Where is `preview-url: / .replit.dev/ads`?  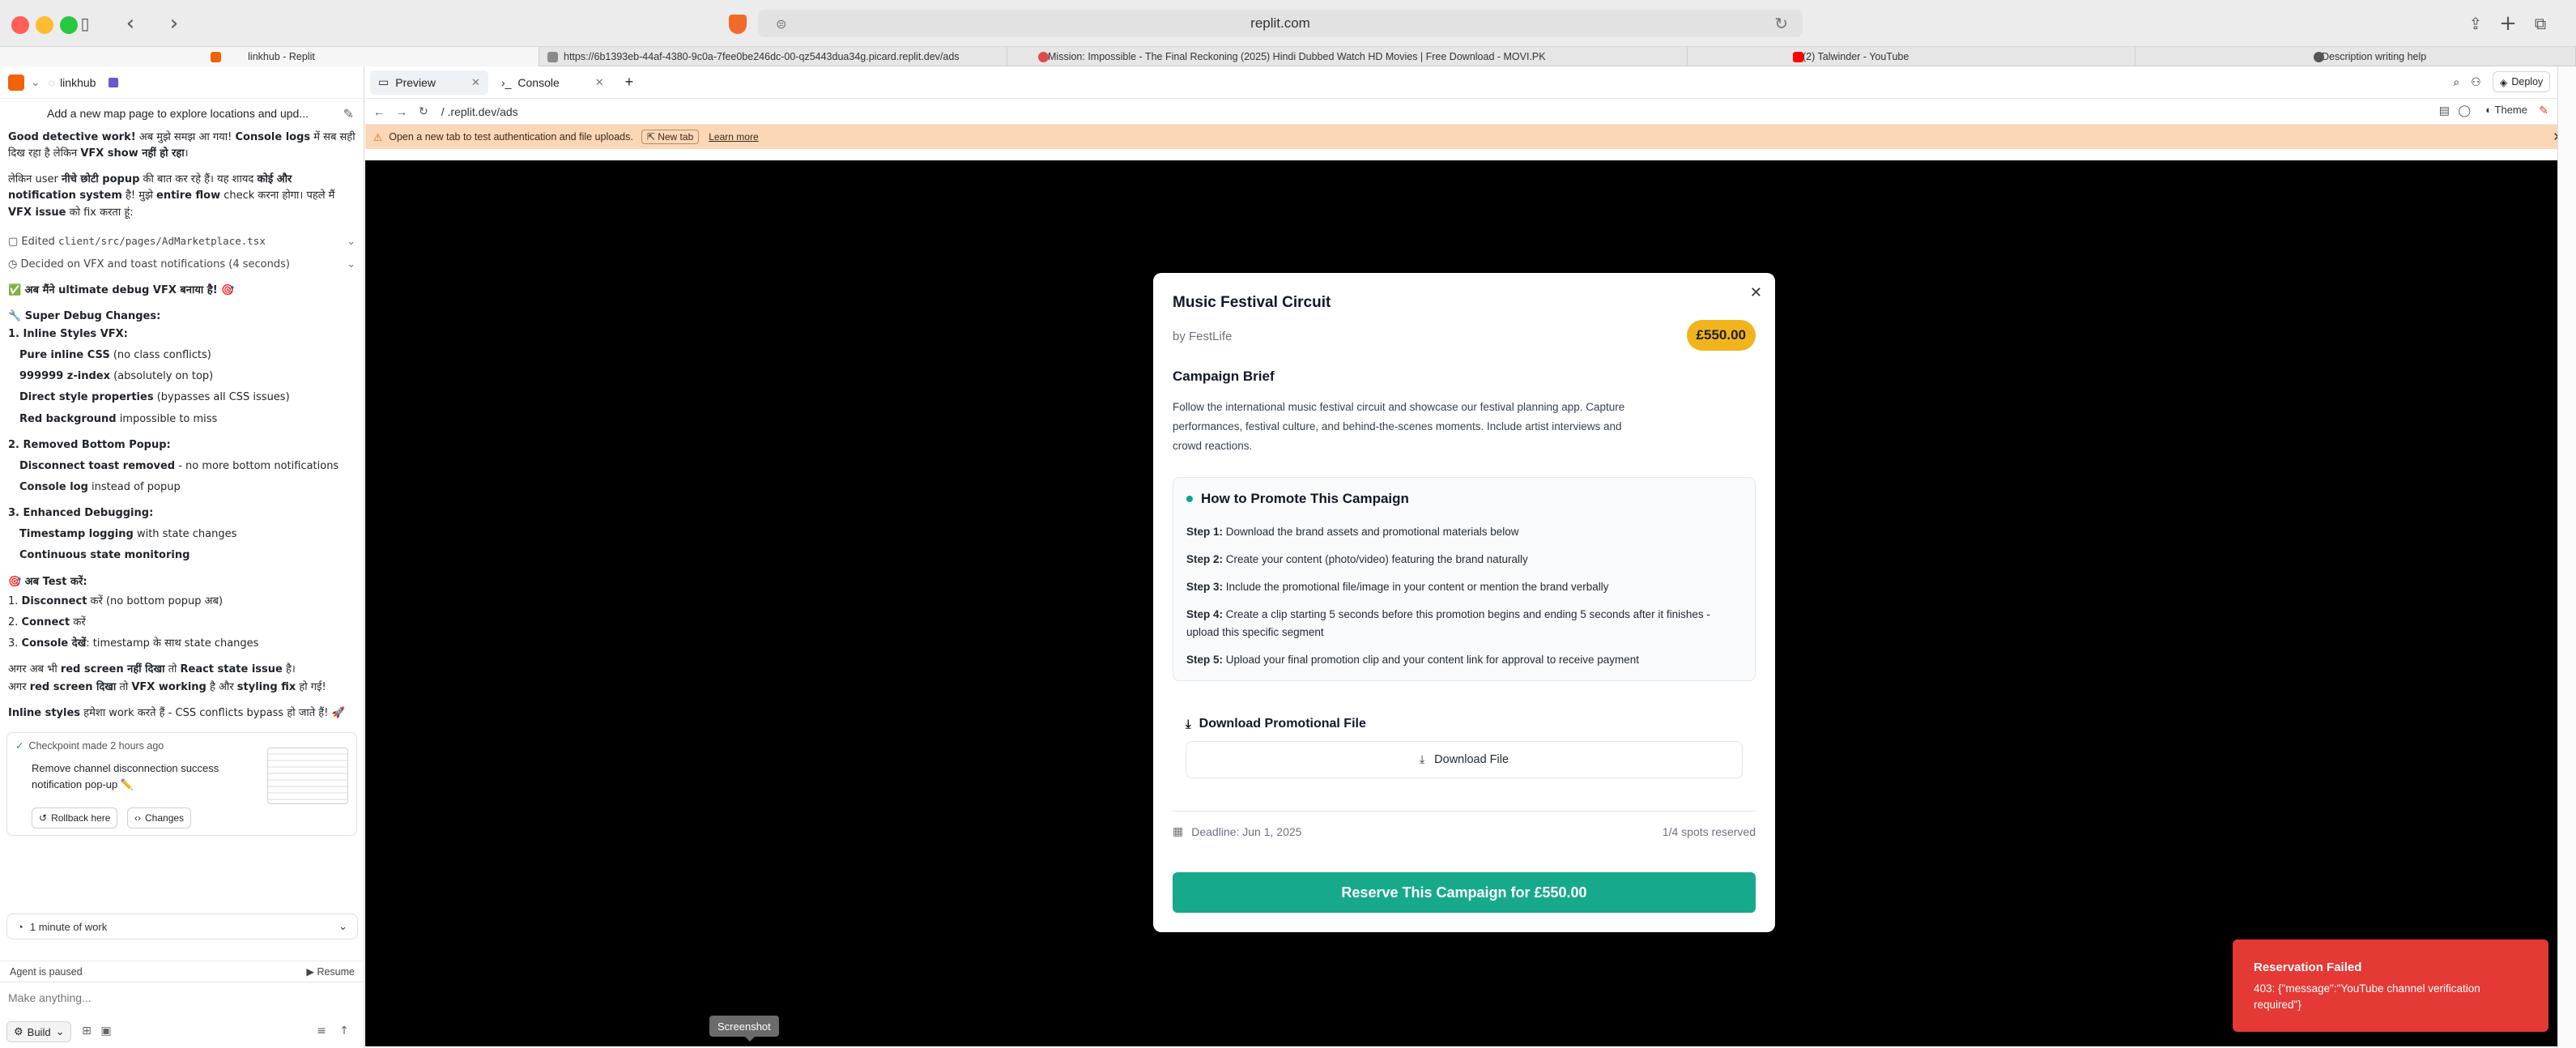
preview-url: / .replit.dev/ads is located at coordinates (479, 111).